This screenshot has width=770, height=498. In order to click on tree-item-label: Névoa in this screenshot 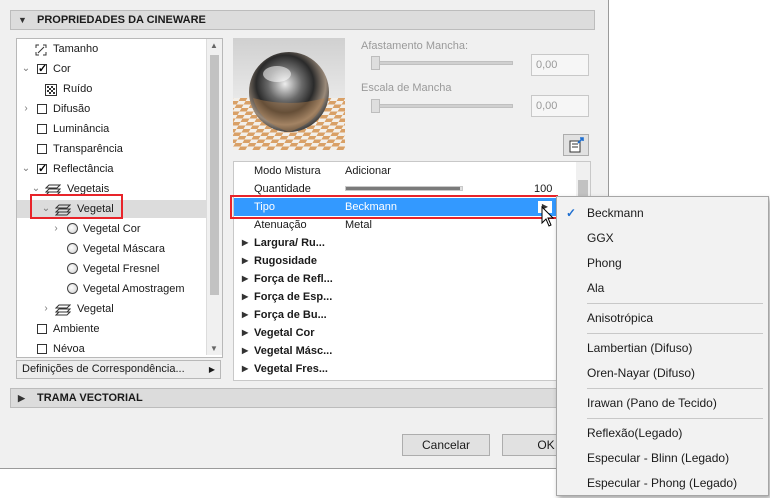, I will do `click(69, 349)`.